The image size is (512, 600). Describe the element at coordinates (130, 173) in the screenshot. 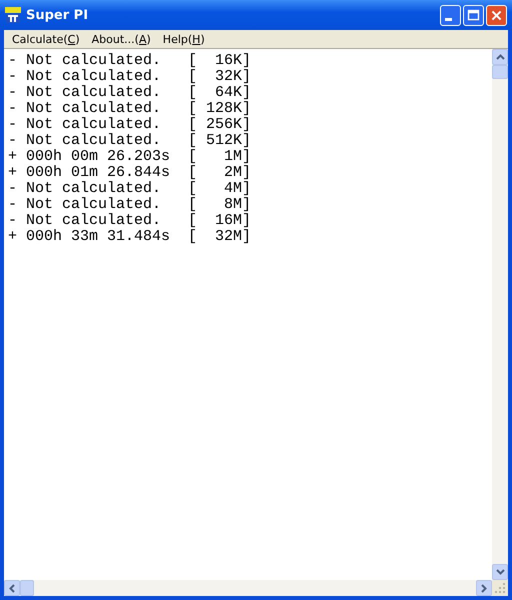

I see `result-line: + 000h 01m 26.844s [ 2M]` at that location.